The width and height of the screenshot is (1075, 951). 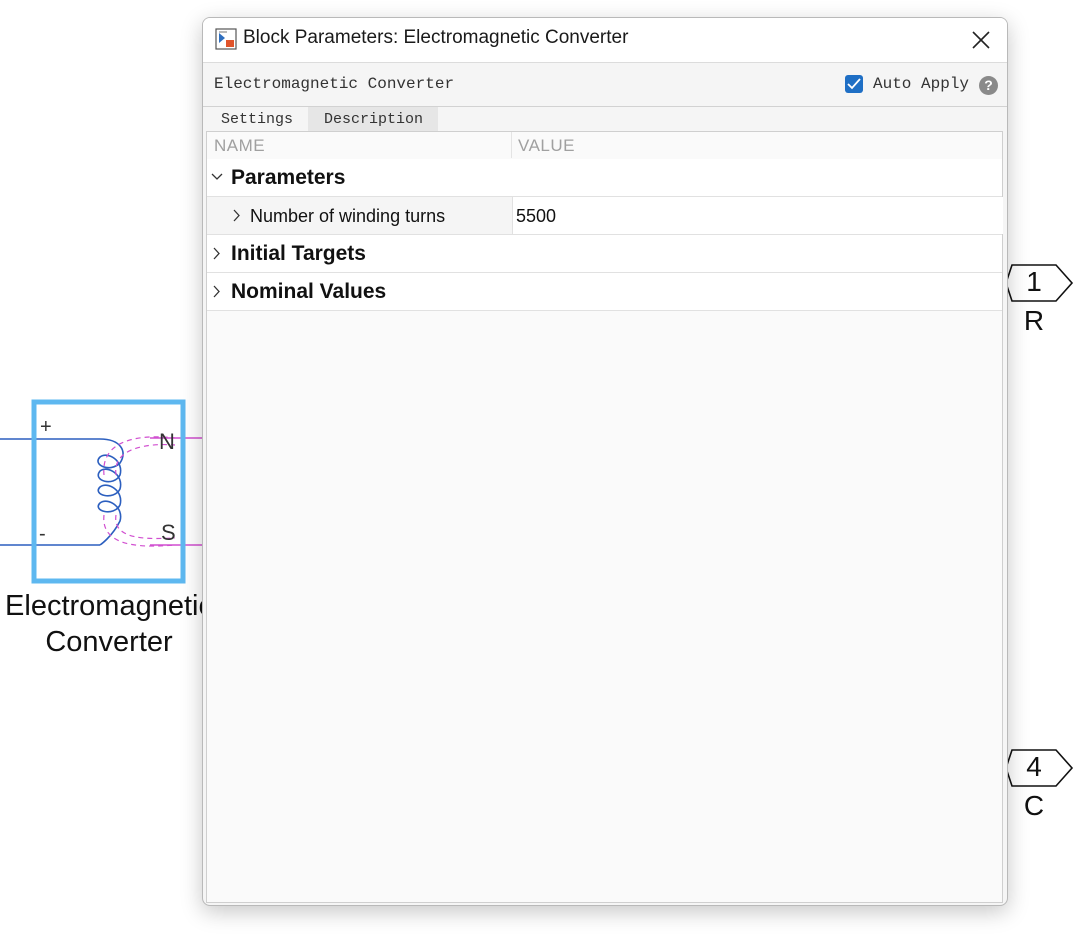 I want to click on block-header-strip: Electromagnetic Converter Auto Apply ?, so click(x=605, y=84).